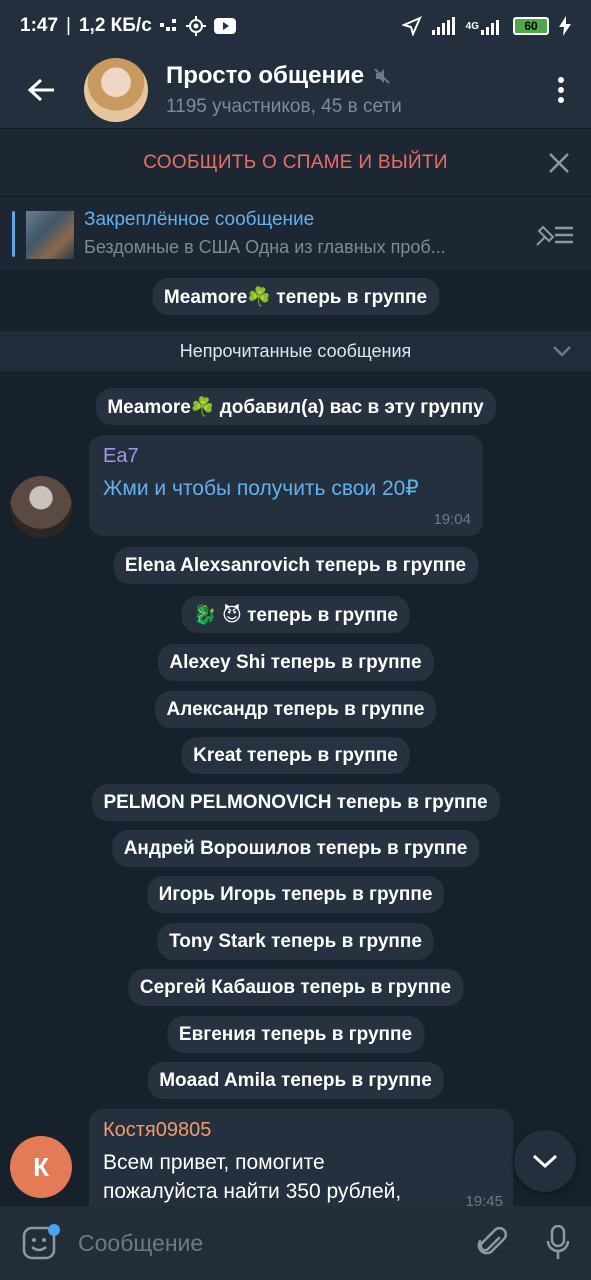  I want to click on back-button, so click(42, 90).